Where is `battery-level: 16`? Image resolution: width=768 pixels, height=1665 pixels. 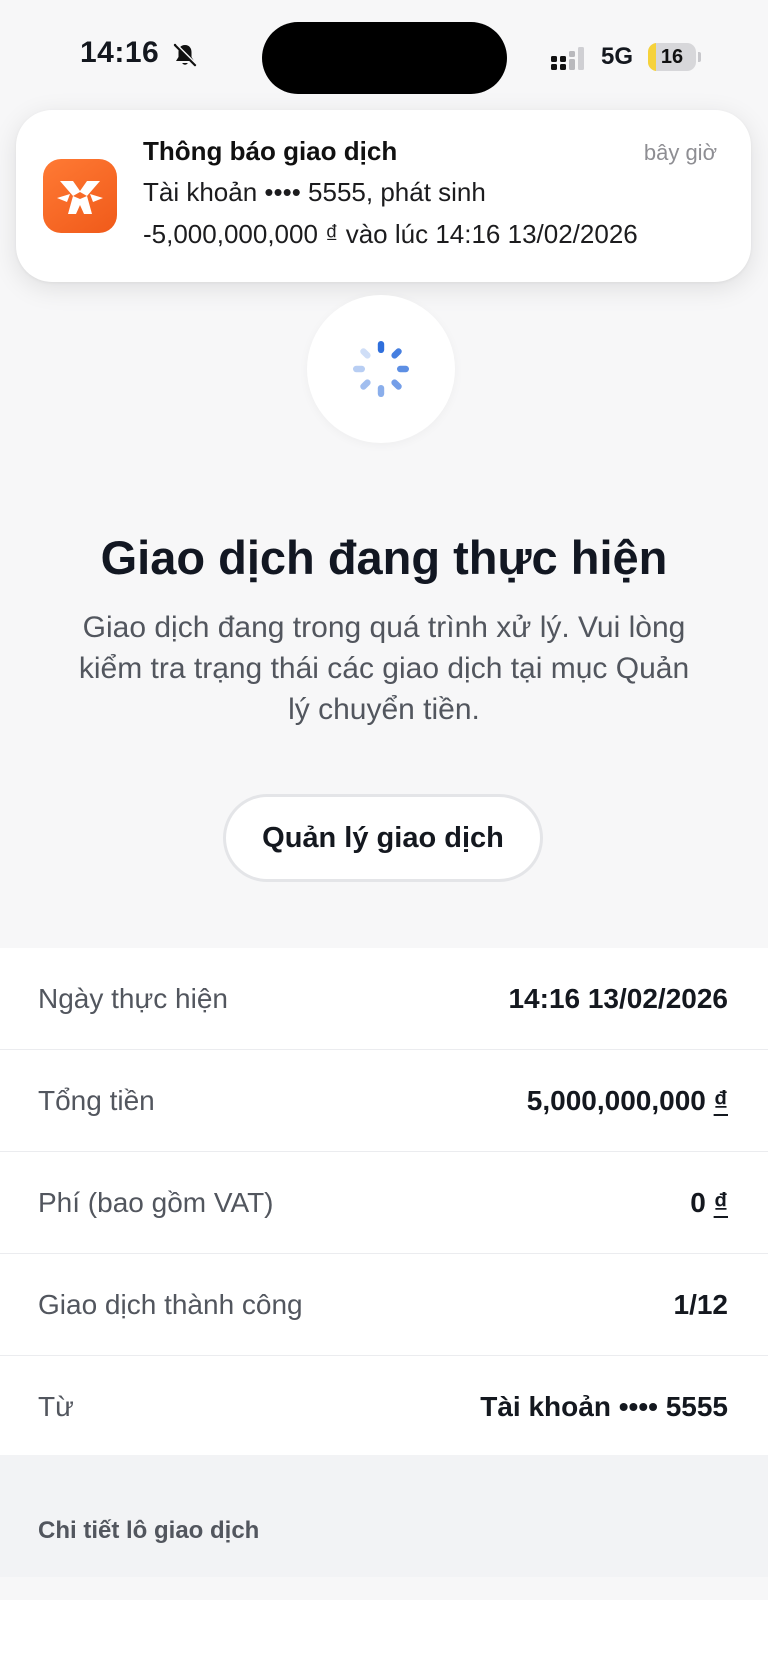 battery-level: 16 is located at coordinates (672, 57).